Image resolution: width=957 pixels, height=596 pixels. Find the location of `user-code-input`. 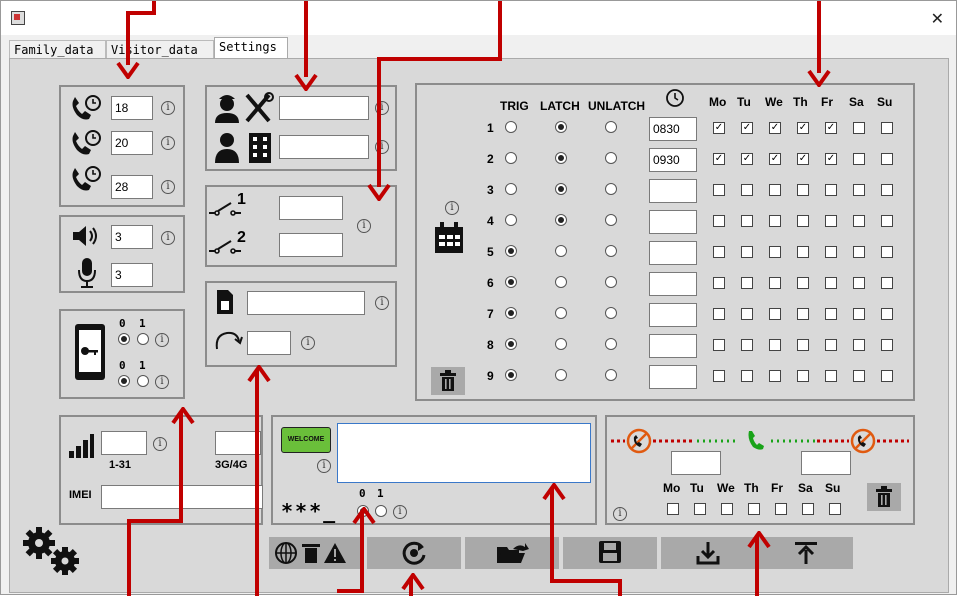

user-code-input is located at coordinates (324, 147).